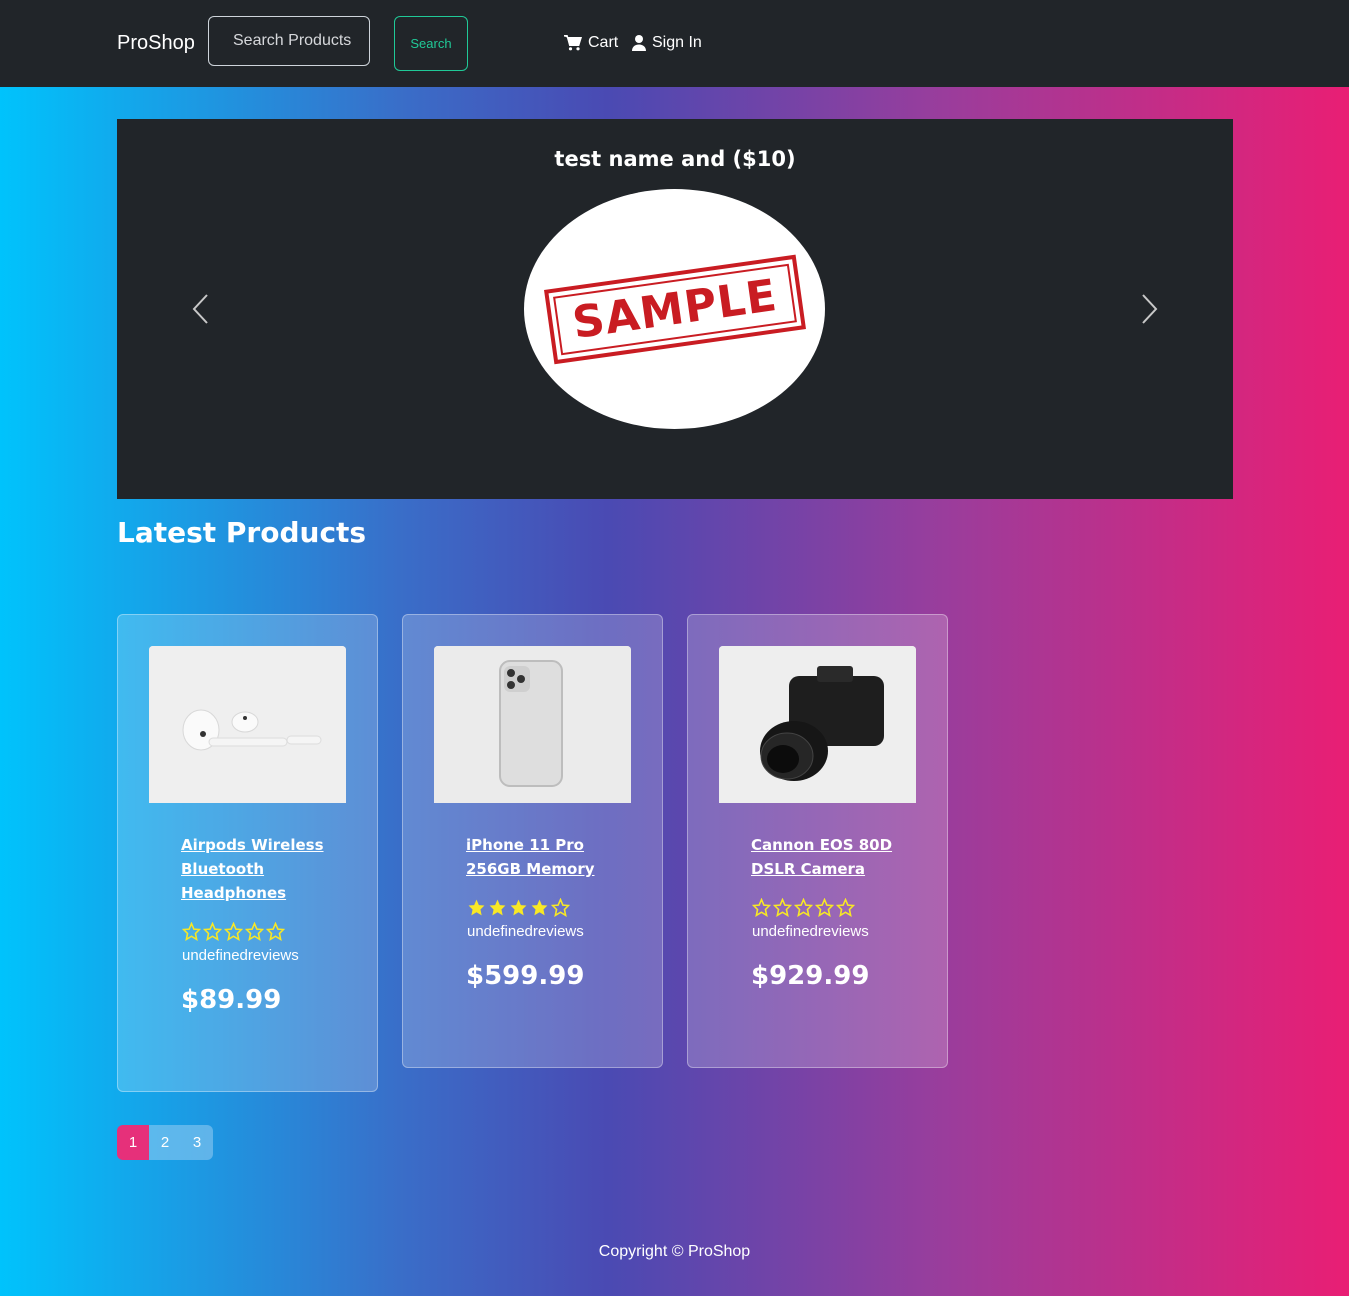 Image resolution: width=1349 pixels, height=1296 pixels. I want to click on camera-image, so click(817, 724).